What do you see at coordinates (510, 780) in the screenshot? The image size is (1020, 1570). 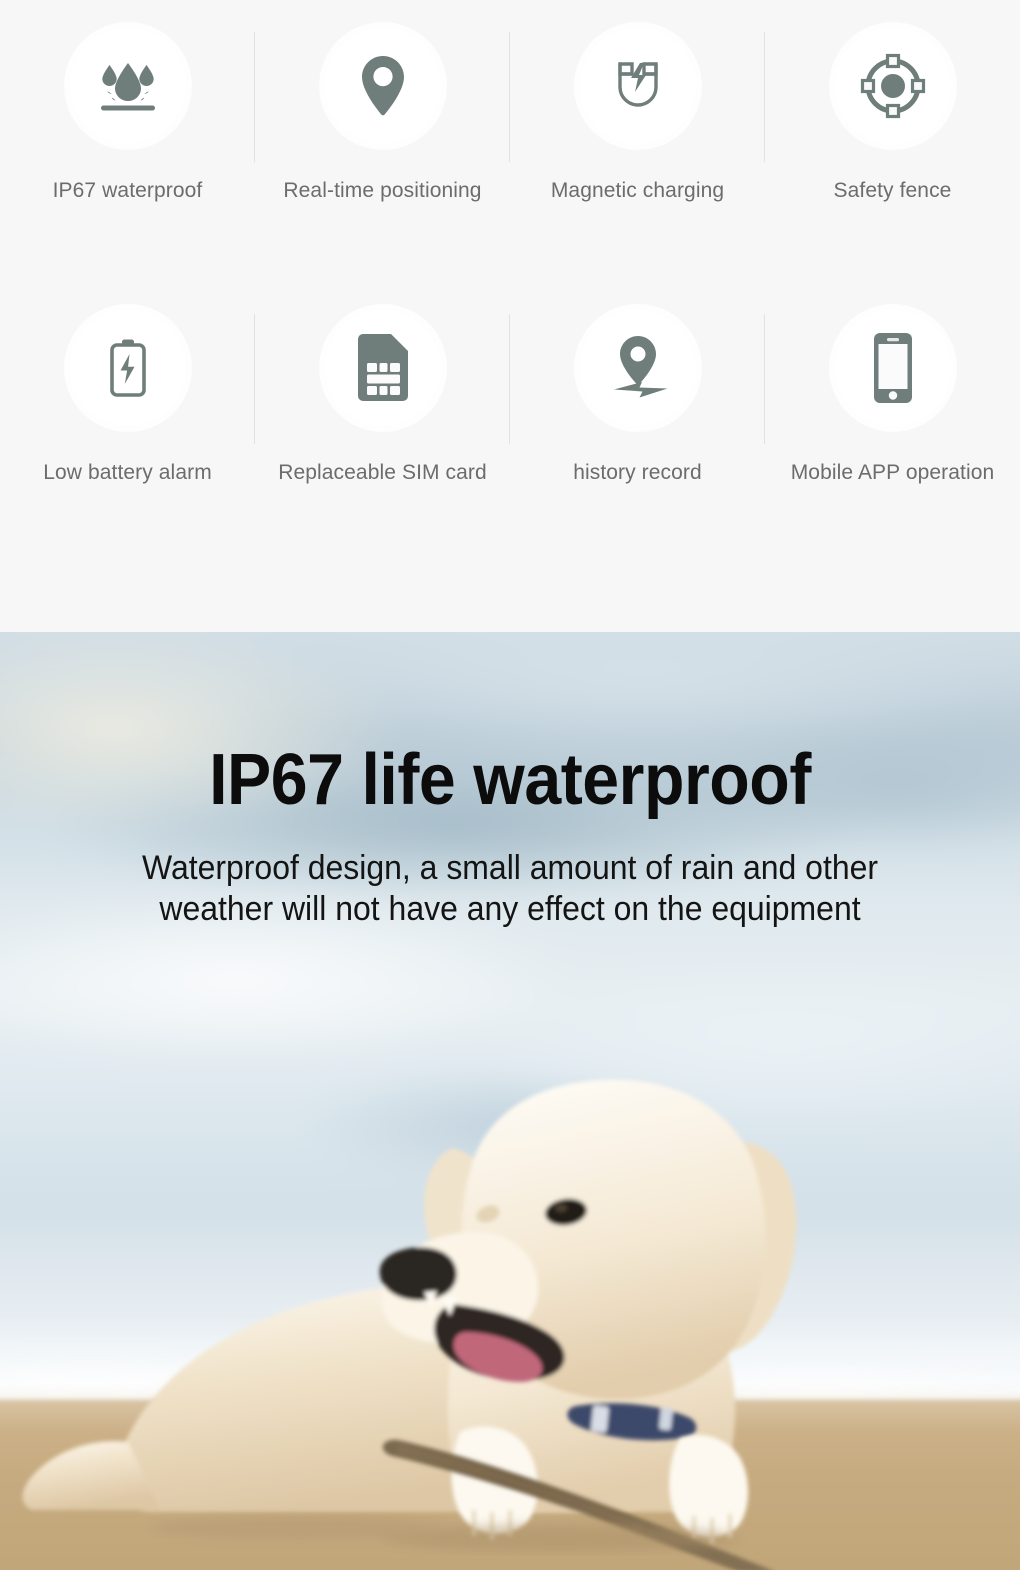 I see `hero-title: IP67 life waterproof` at bounding box center [510, 780].